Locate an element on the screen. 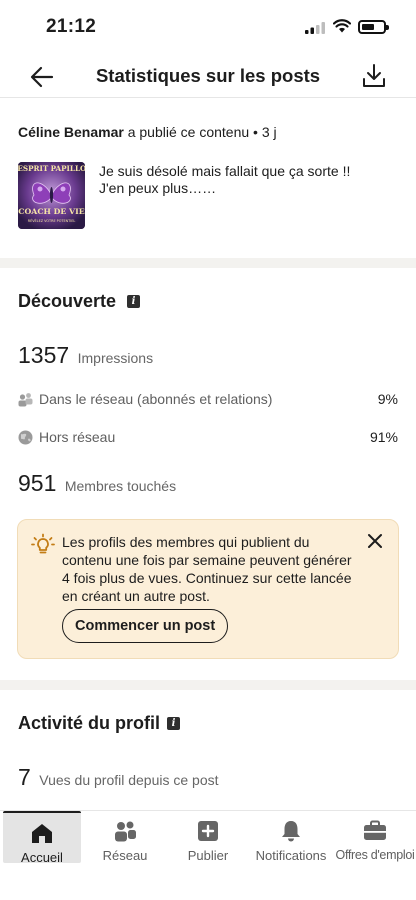 The width and height of the screenshot is (416, 900). network-value: 9% is located at coordinates (387, 399).